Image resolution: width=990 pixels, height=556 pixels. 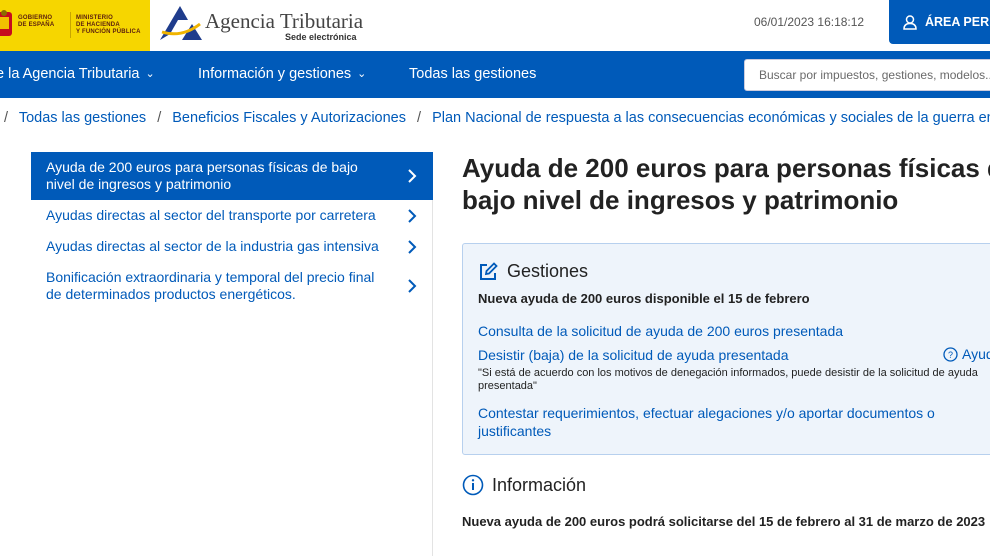 What do you see at coordinates (289, 118) in the screenshot?
I see `breadcrumb-item-beneficios: Beneficios Fiscales y Autorizaciones` at bounding box center [289, 118].